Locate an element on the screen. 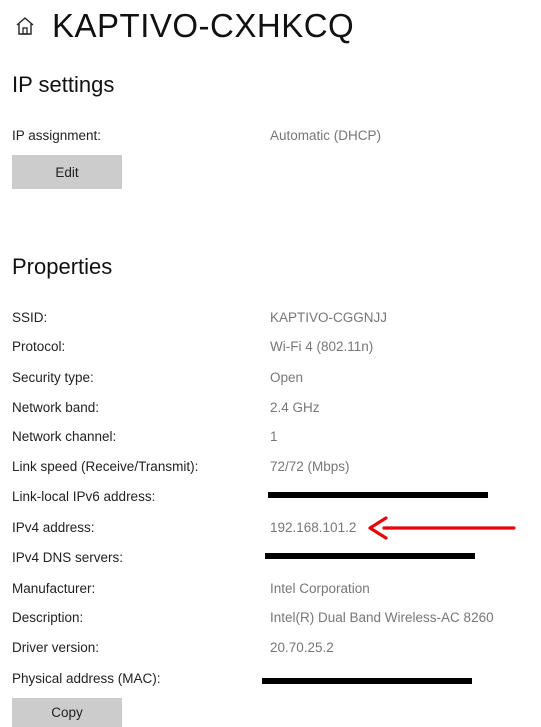  property-value: KAPTIVO-CGGNJJ is located at coordinates (329, 317).